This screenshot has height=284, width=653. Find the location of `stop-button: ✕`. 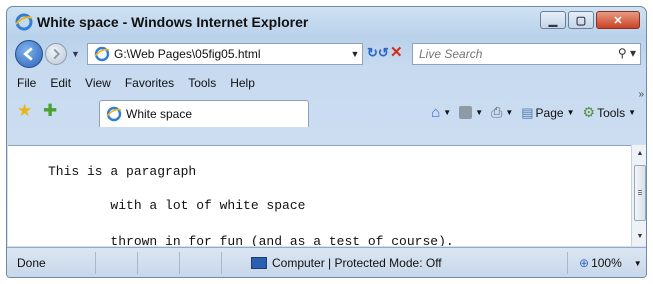

stop-button: ✕ is located at coordinates (398, 53).